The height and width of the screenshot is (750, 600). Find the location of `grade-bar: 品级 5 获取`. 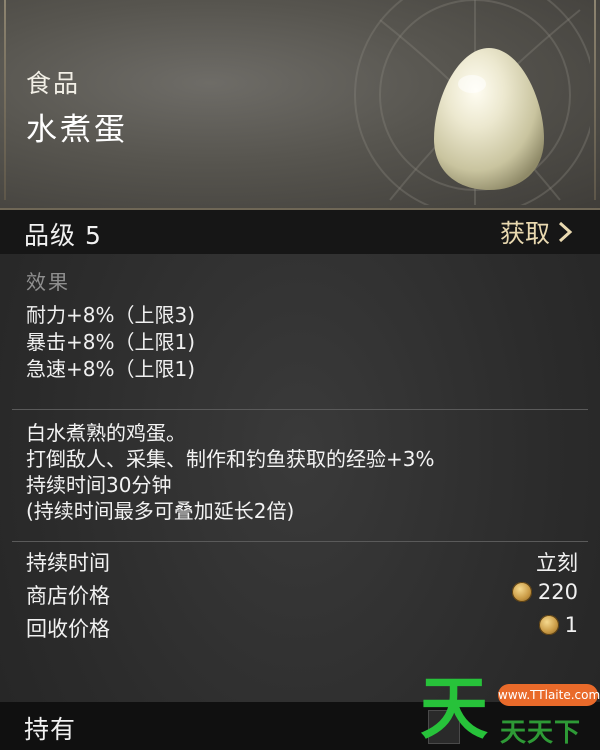

grade-bar: 品级 5 获取 is located at coordinates (300, 232).